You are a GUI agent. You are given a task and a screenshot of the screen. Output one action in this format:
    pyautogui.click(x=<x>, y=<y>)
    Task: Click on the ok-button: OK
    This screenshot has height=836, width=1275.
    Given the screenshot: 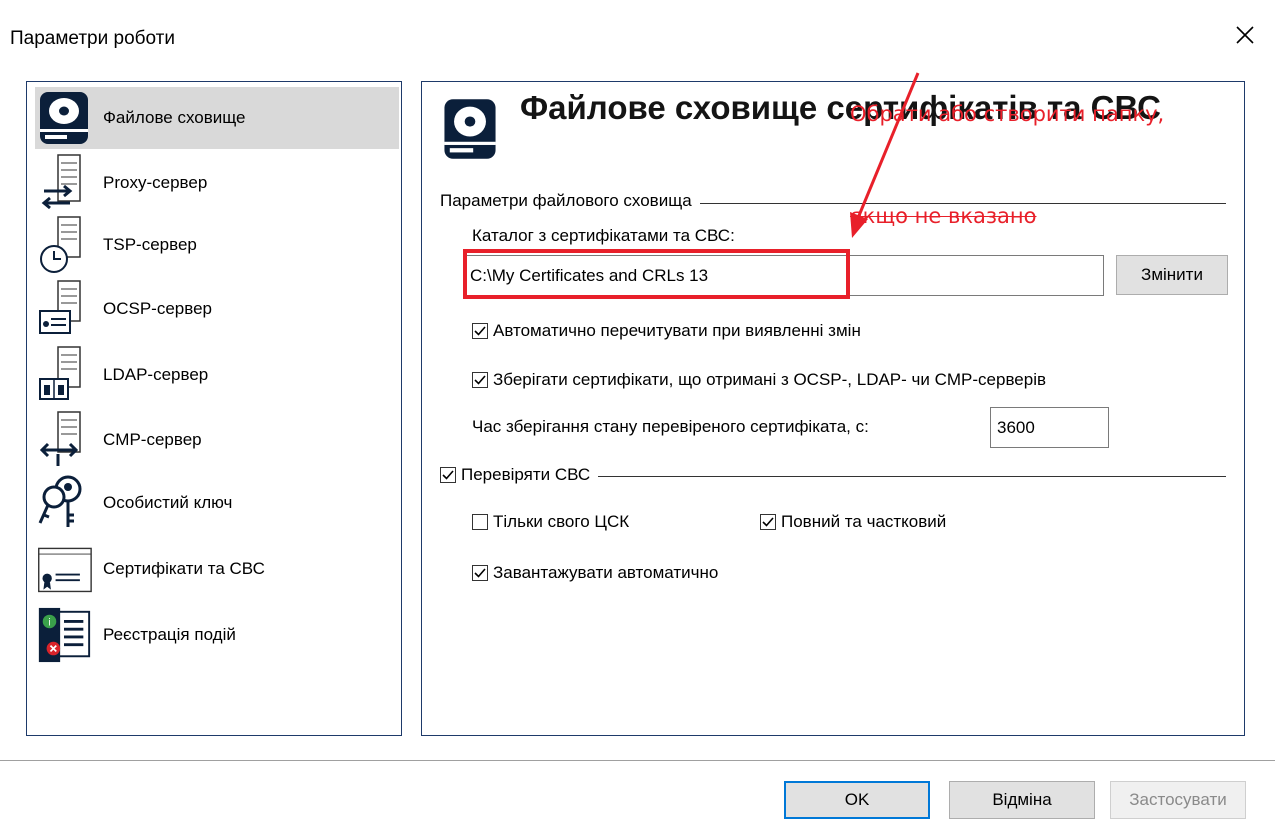 What is the action you would take?
    pyautogui.click(x=857, y=800)
    